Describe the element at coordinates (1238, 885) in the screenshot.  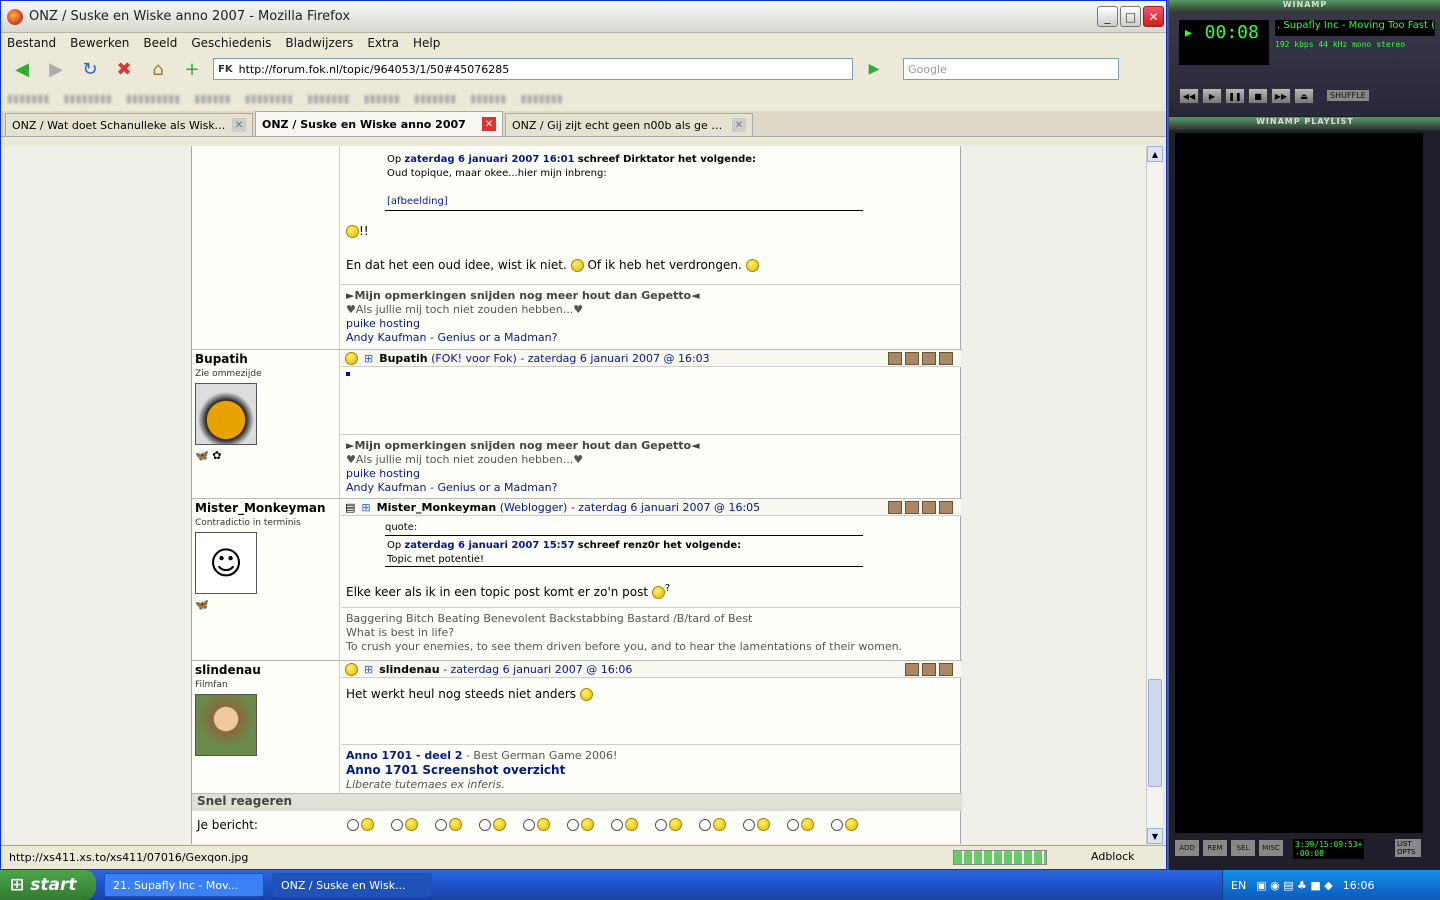
I see `language-indicator: EN` at that location.